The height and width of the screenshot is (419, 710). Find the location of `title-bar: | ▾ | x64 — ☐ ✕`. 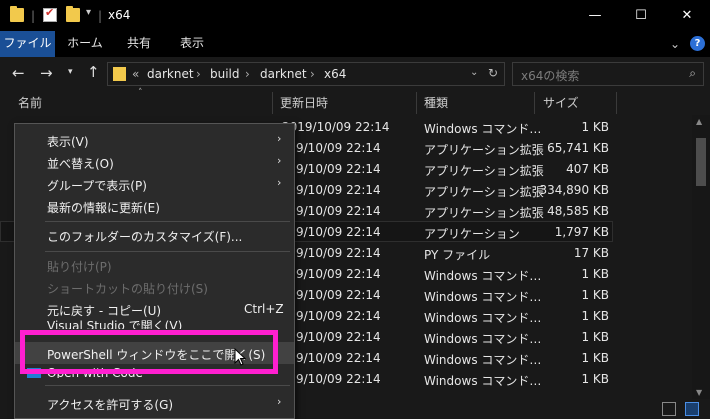

title-bar: | ▾ | x64 — ☐ ✕ is located at coordinates (355, 15).